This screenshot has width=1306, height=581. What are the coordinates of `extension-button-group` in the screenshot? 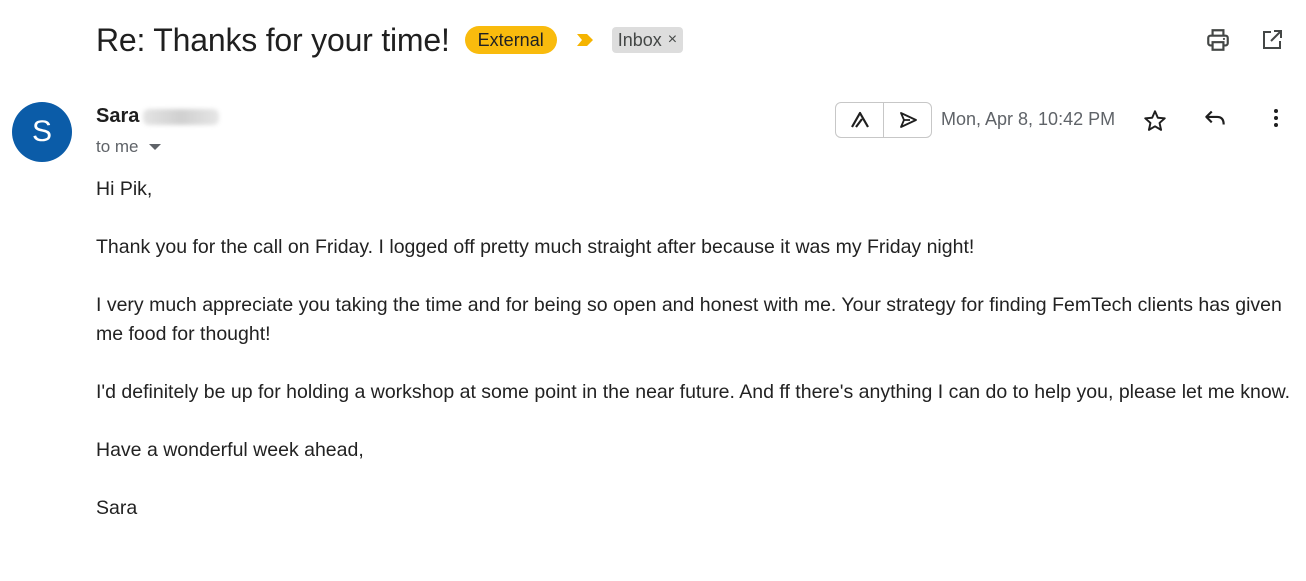 It's located at (883, 120).